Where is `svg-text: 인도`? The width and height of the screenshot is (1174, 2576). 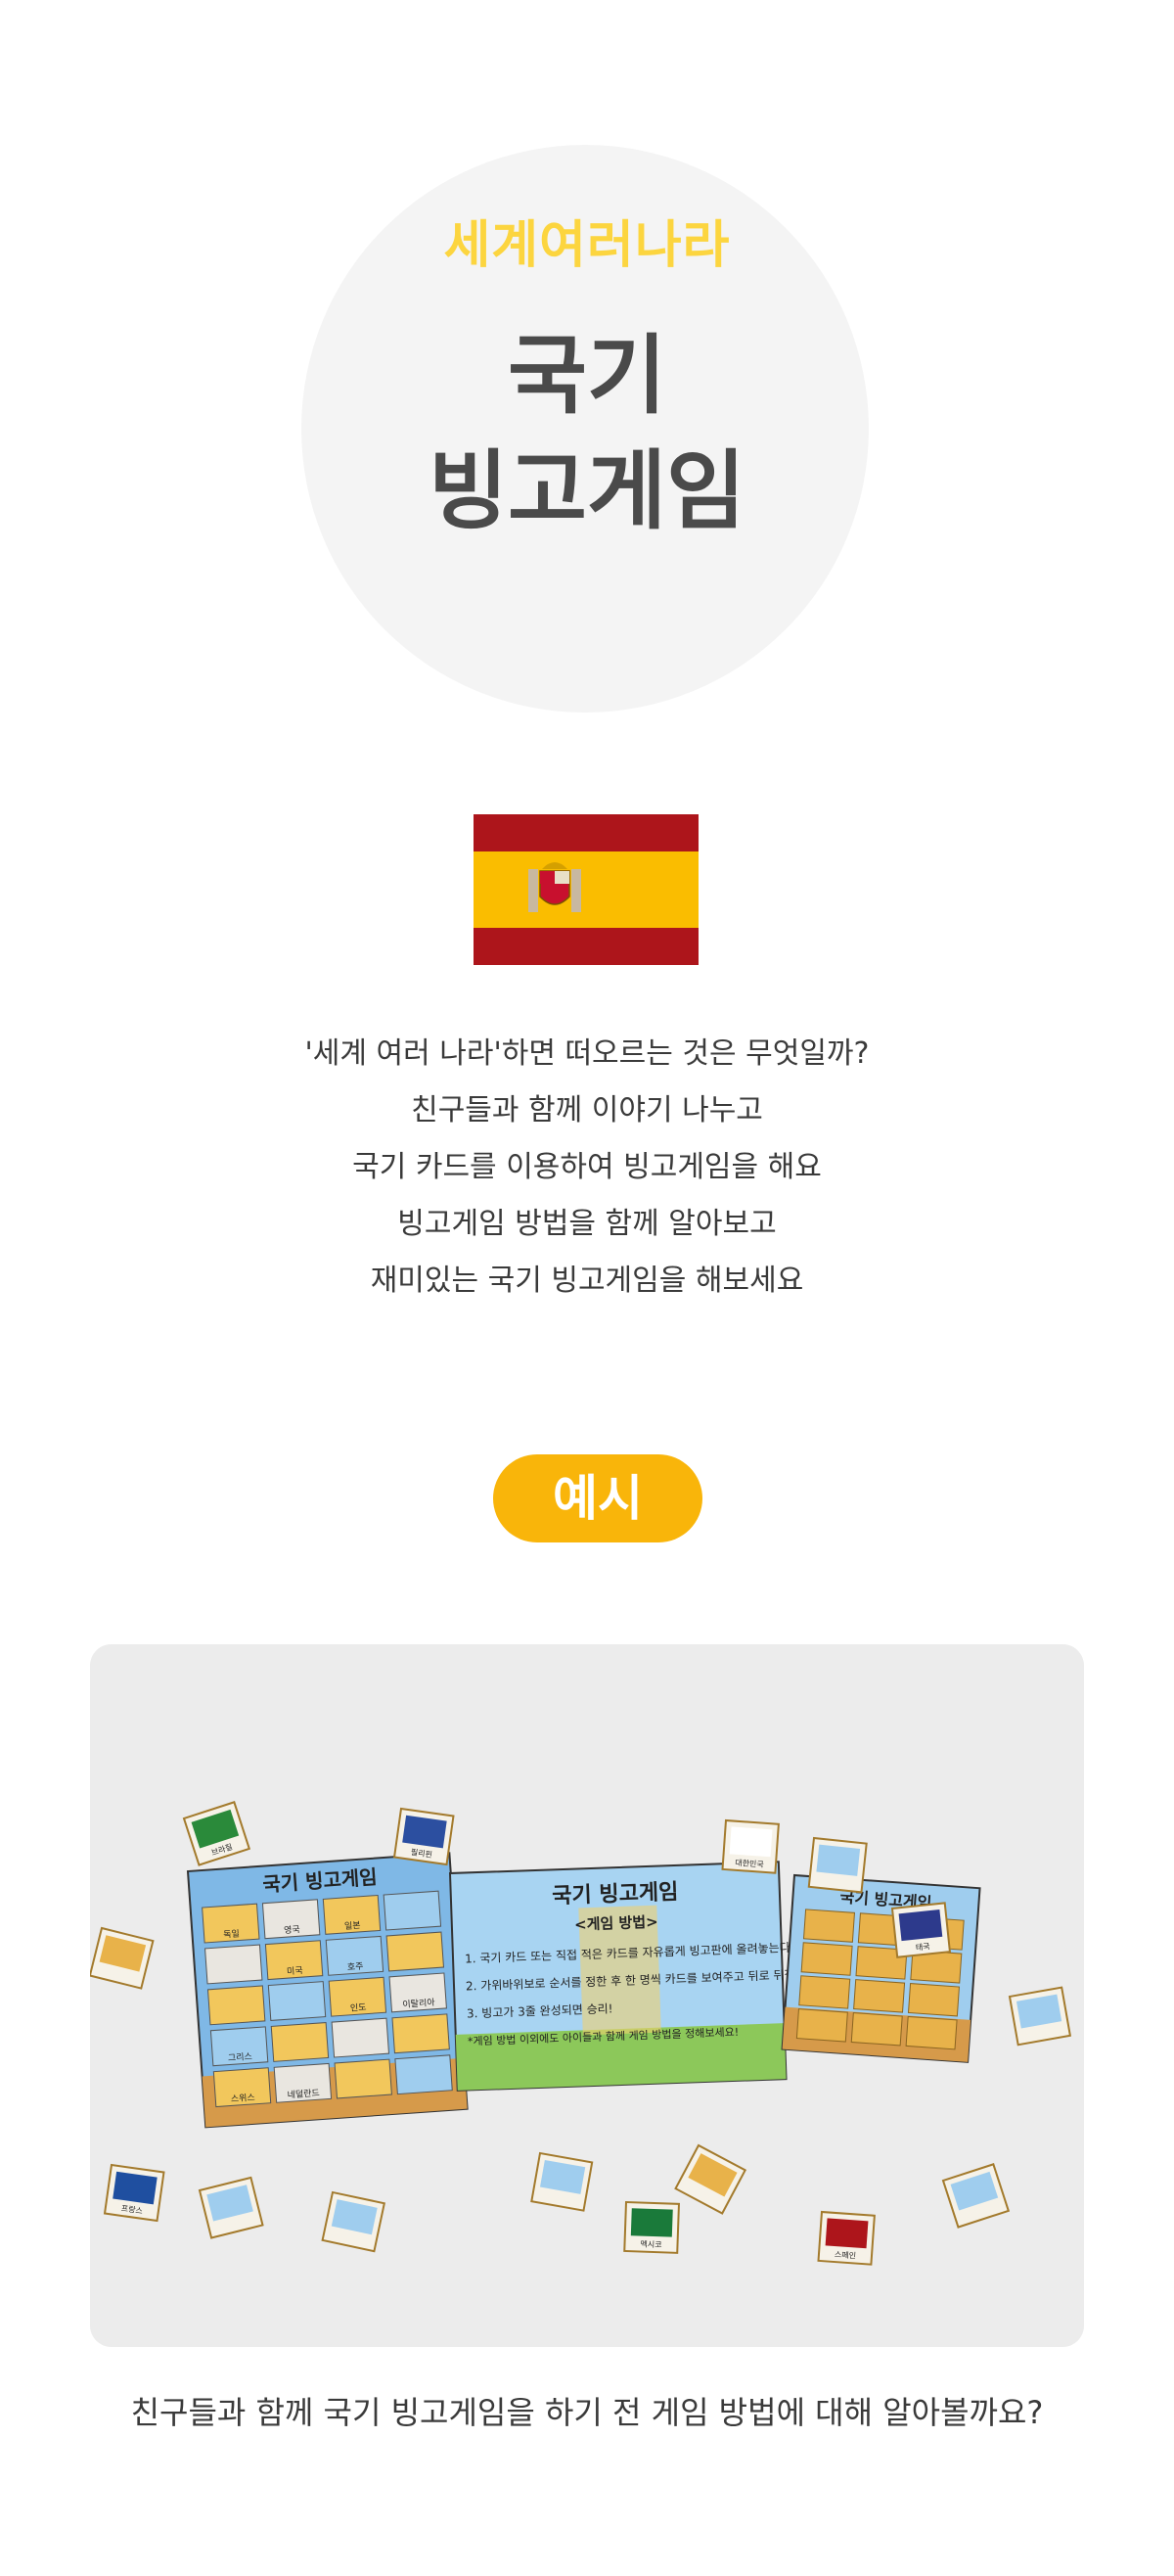
svg-text: 인도 is located at coordinates (358, 2008).